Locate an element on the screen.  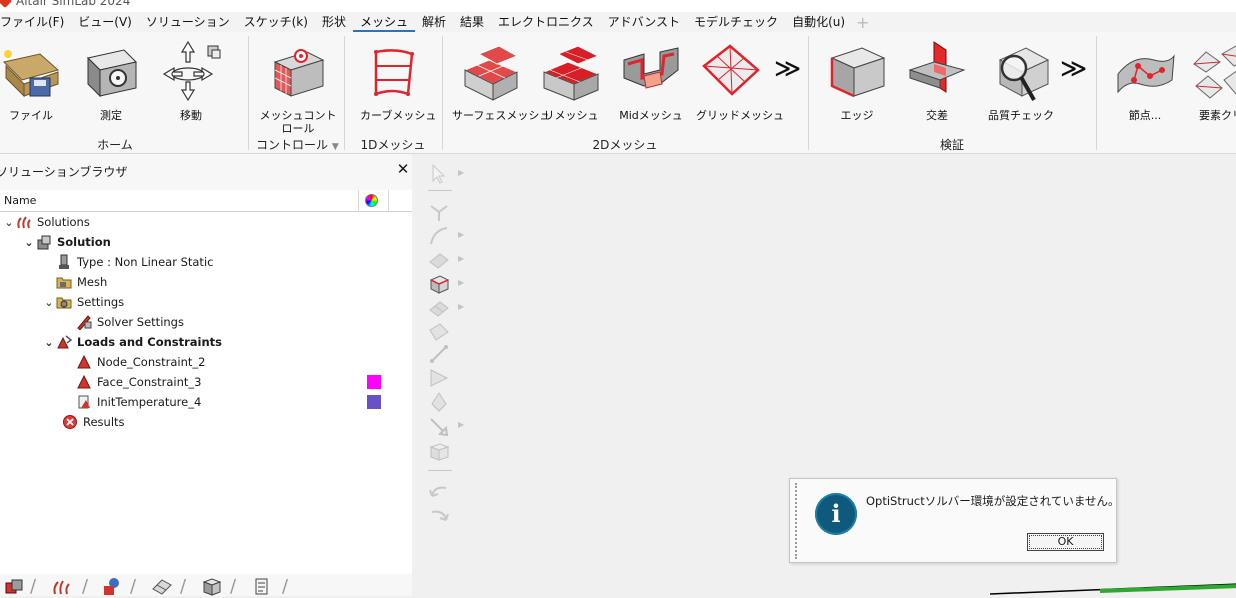
solution-browser-tab-icon is located at coordinates (62, 586).